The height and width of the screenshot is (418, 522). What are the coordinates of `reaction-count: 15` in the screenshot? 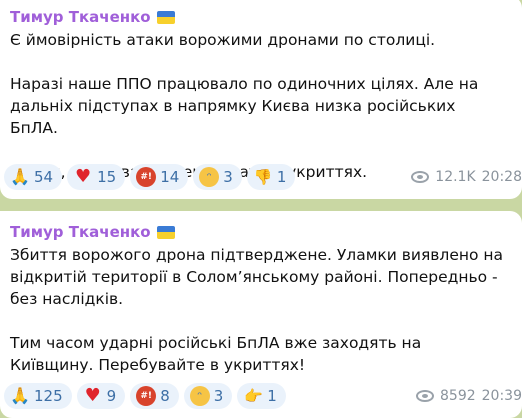 It's located at (107, 177).